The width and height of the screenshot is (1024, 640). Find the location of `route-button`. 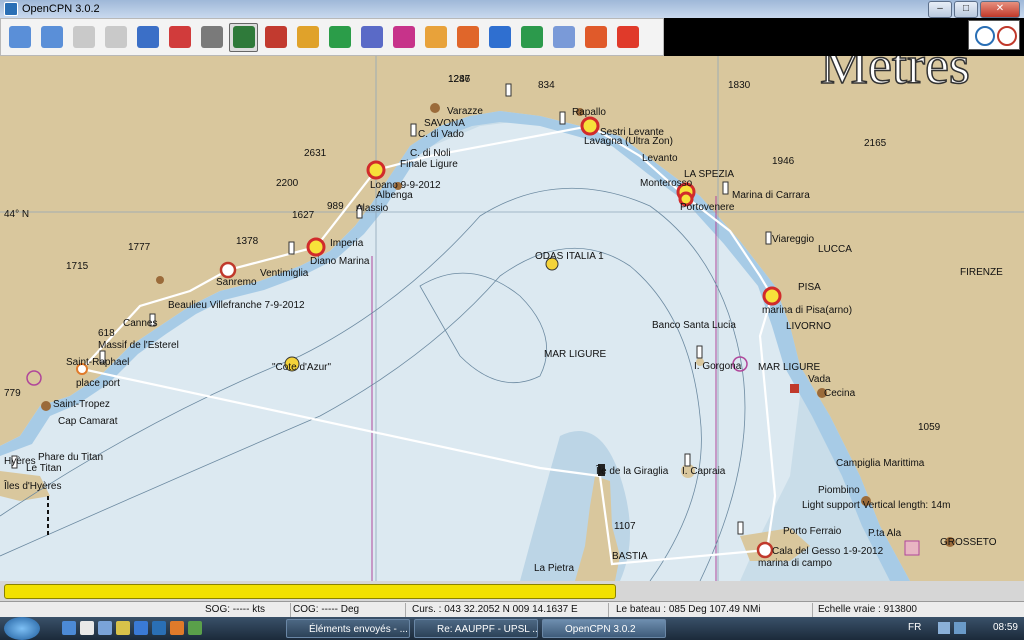

route-button is located at coordinates (147, 37).